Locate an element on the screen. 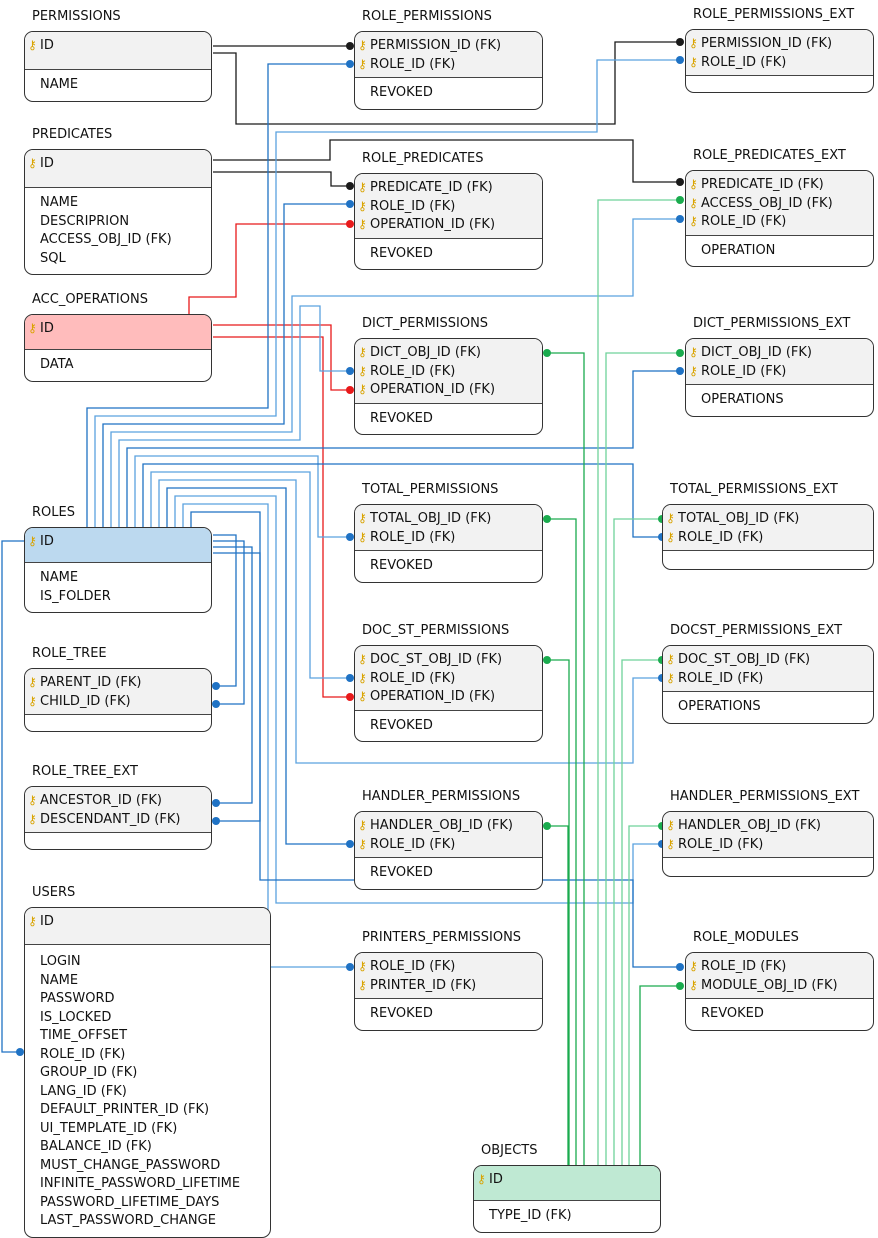 The image size is (878, 1238). entity-title: DICT_PERMISSIONS is located at coordinates (425, 323).